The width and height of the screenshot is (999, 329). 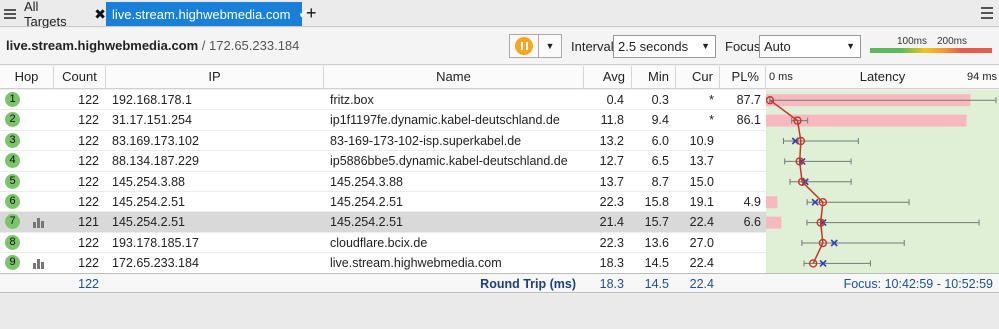 What do you see at coordinates (550, 46) in the screenshot?
I see `chevron-down-icon: ▼` at bounding box center [550, 46].